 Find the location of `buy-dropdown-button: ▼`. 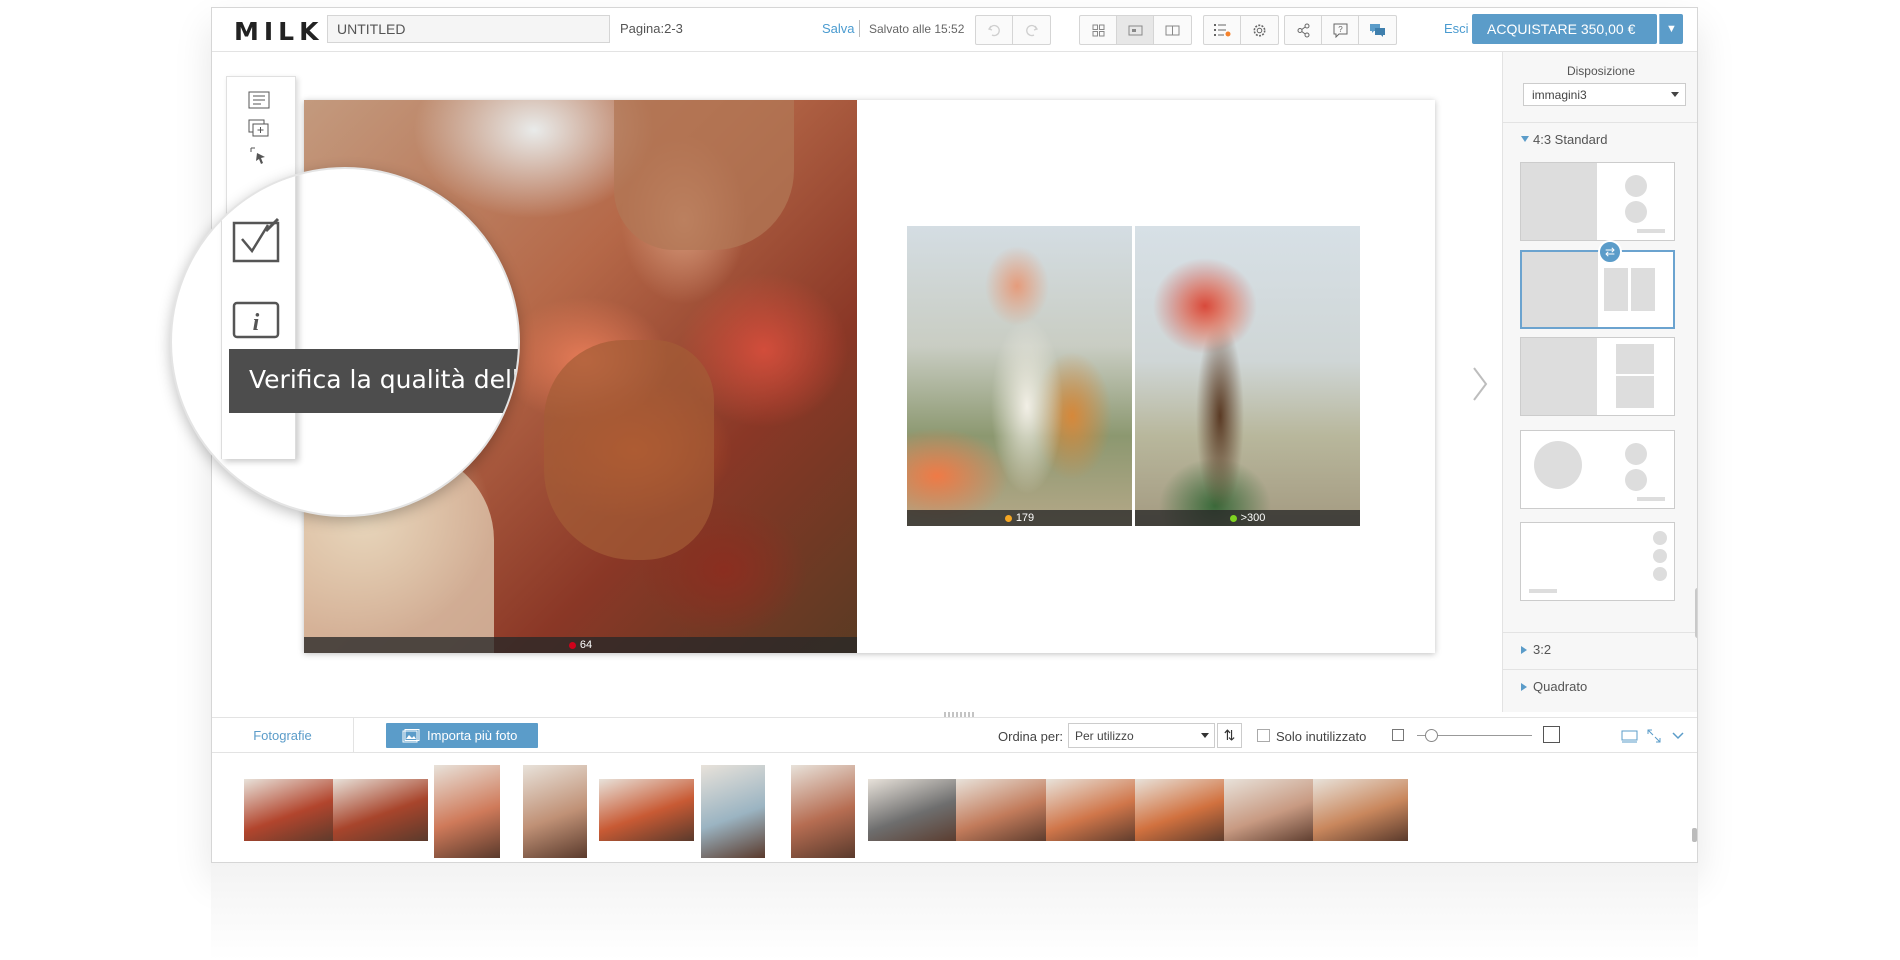

buy-dropdown-button: ▼ is located at coordinates (1671, 29).